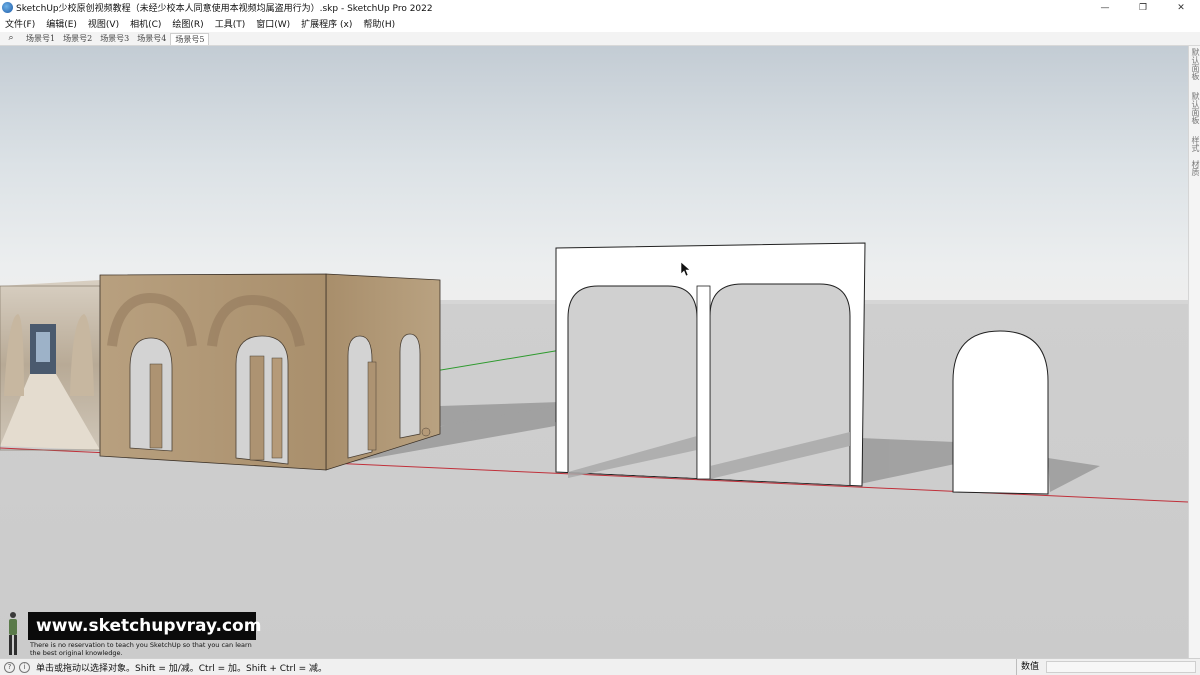  What do you see at coordinates (13, 633) in the screenshot?
I see `person-figure-icon` at bounding box center [13, 633].